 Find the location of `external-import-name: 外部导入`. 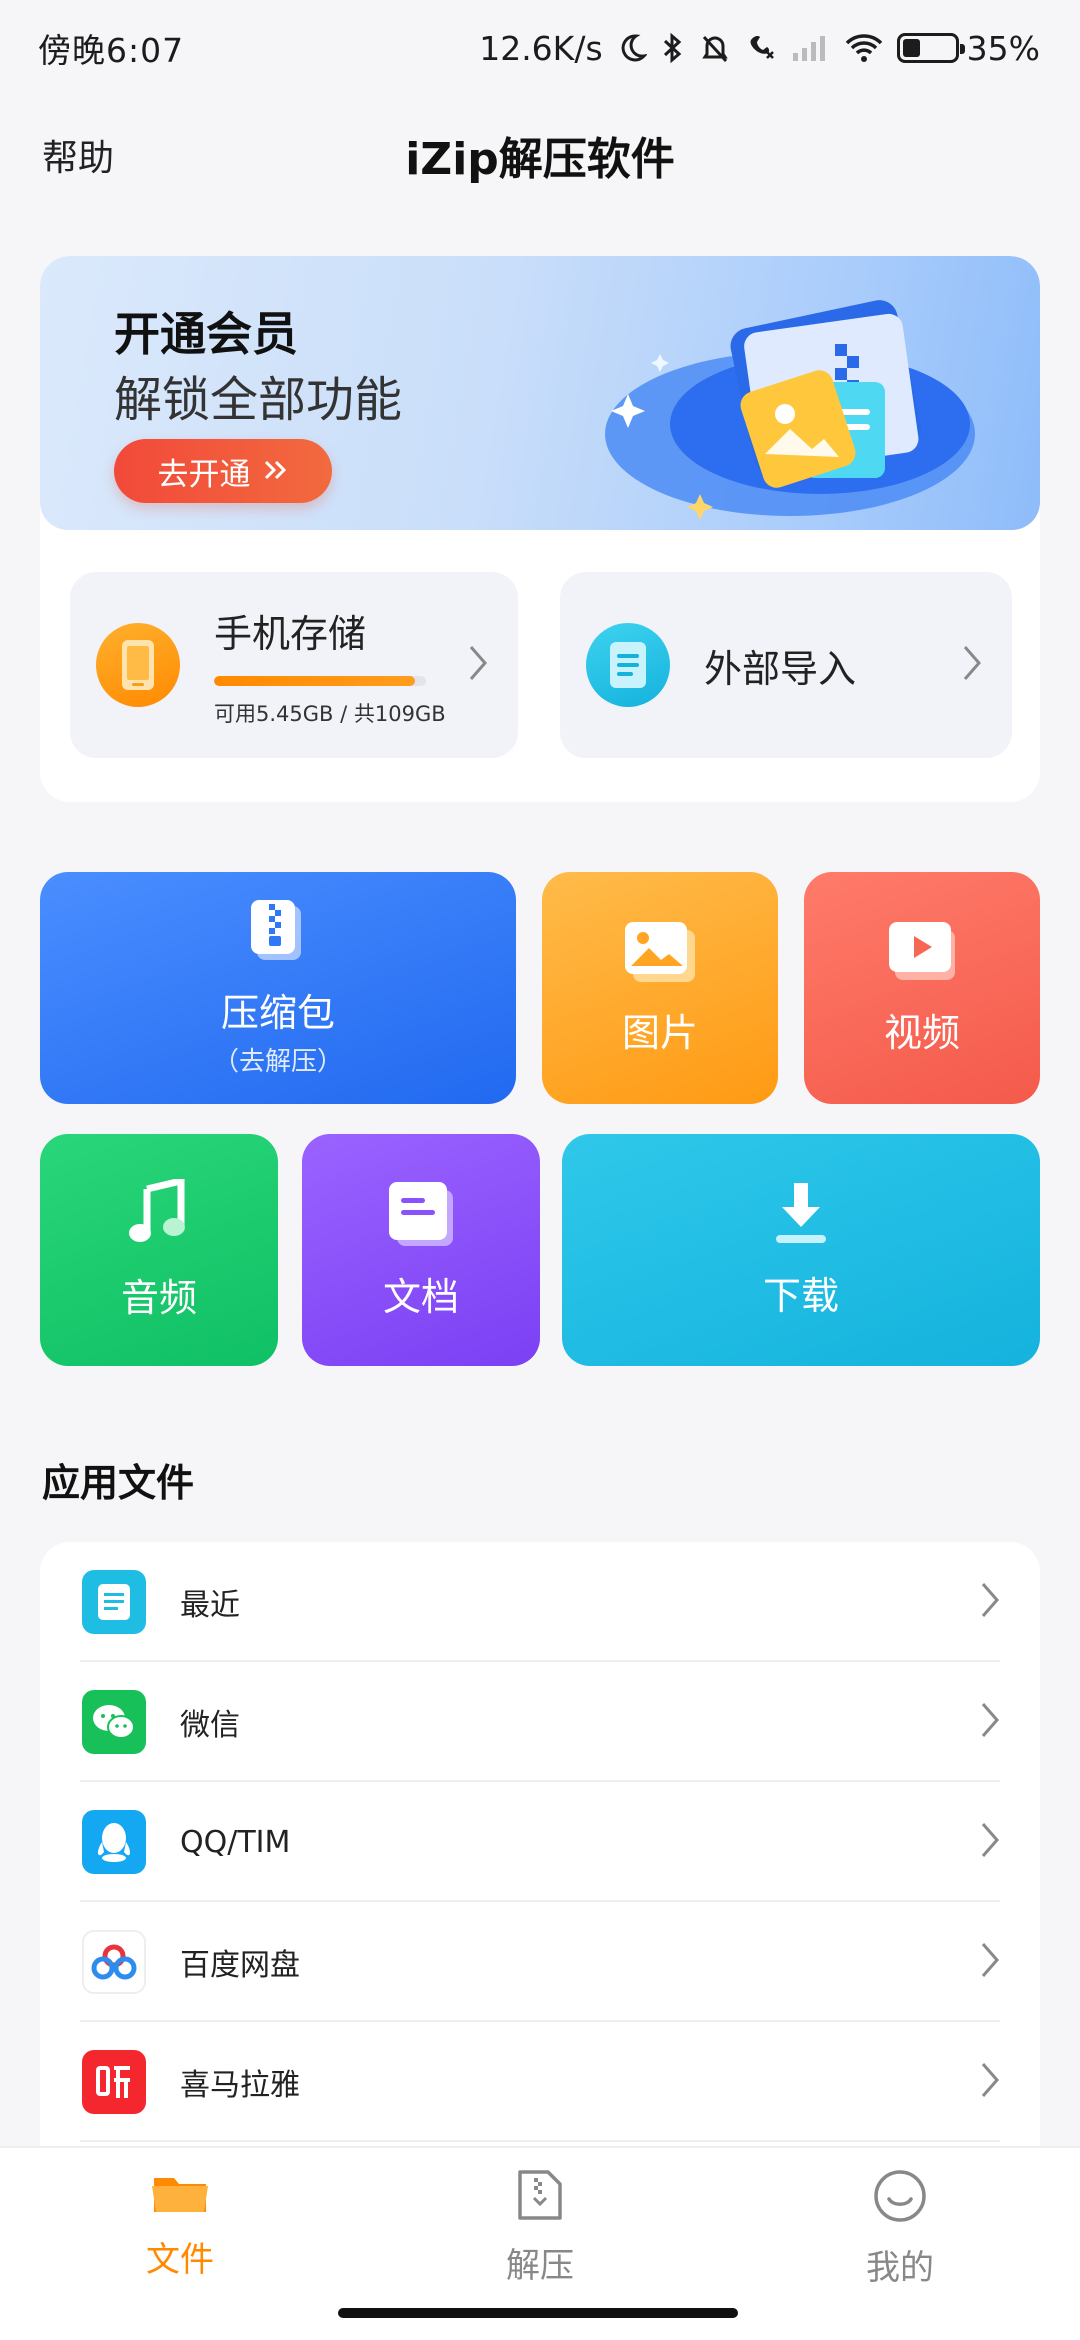

external-import-name: 外部导入 is located at coordinates (780, 668).